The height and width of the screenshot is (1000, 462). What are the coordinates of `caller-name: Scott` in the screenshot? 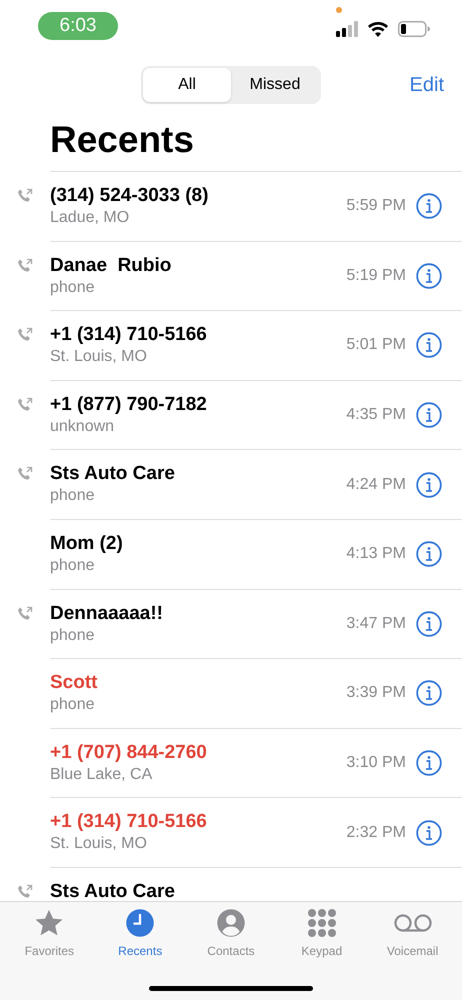 It's located at (74, 683).